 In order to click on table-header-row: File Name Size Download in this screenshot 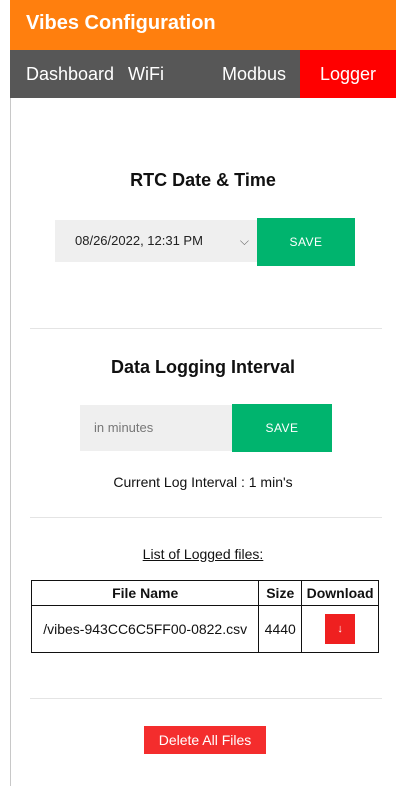, I will do `click(204, 593)`.